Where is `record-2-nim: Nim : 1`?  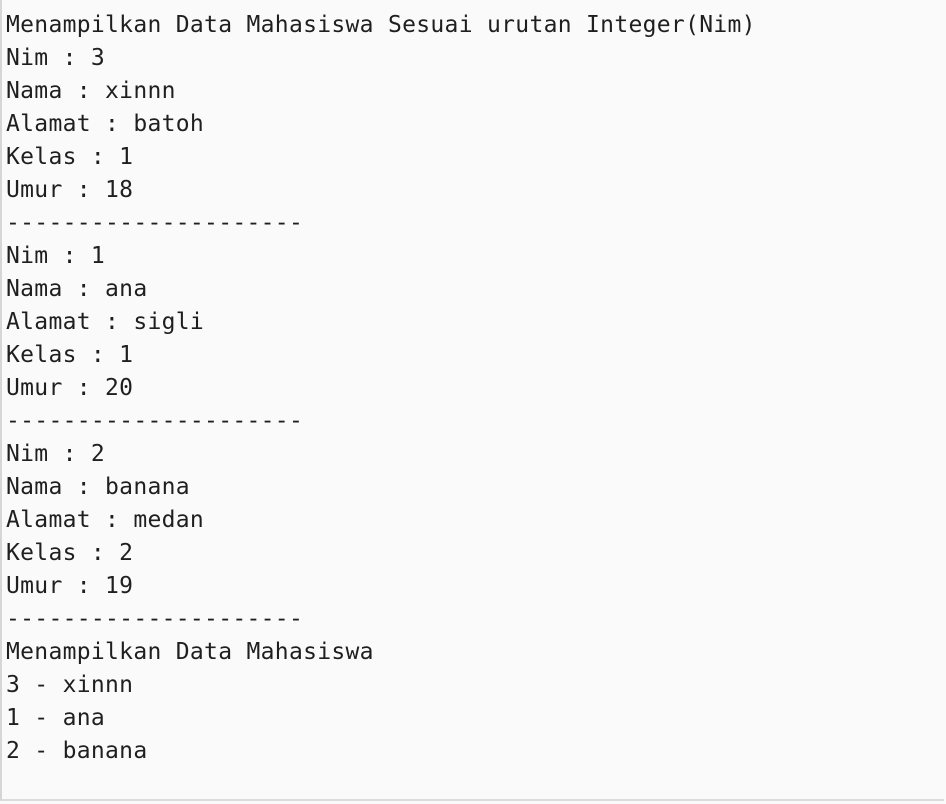 record-2-nim: Nim : 1 is located at coordinates (56, 256).